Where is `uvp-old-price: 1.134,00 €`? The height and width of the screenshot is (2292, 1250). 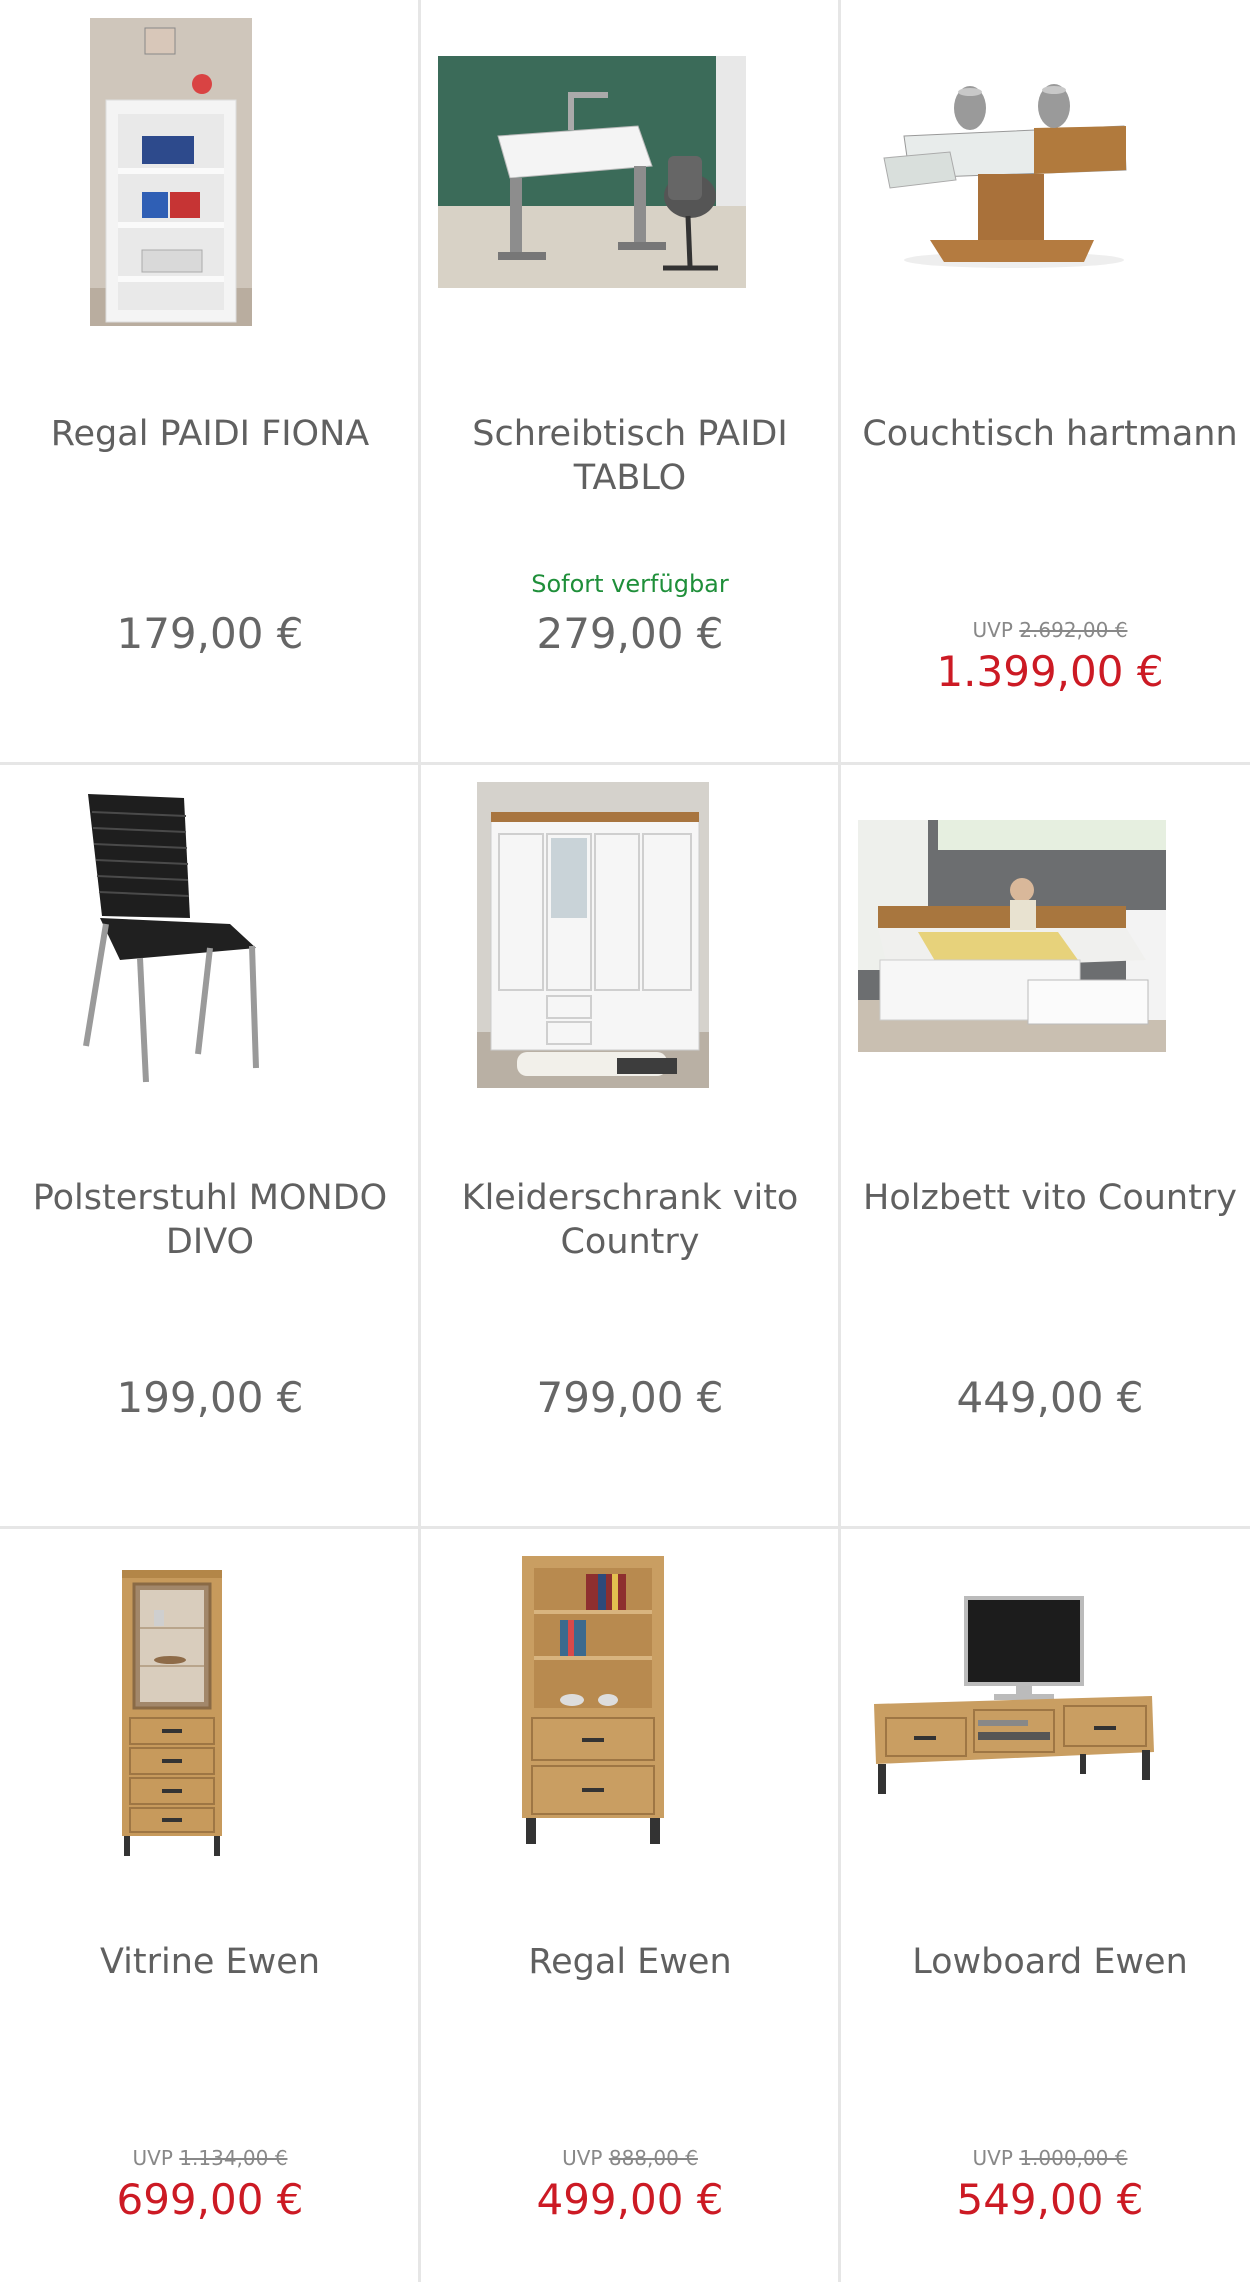
uvp-old-price: 1.134,00 € is located at coordinates (233, 2158).